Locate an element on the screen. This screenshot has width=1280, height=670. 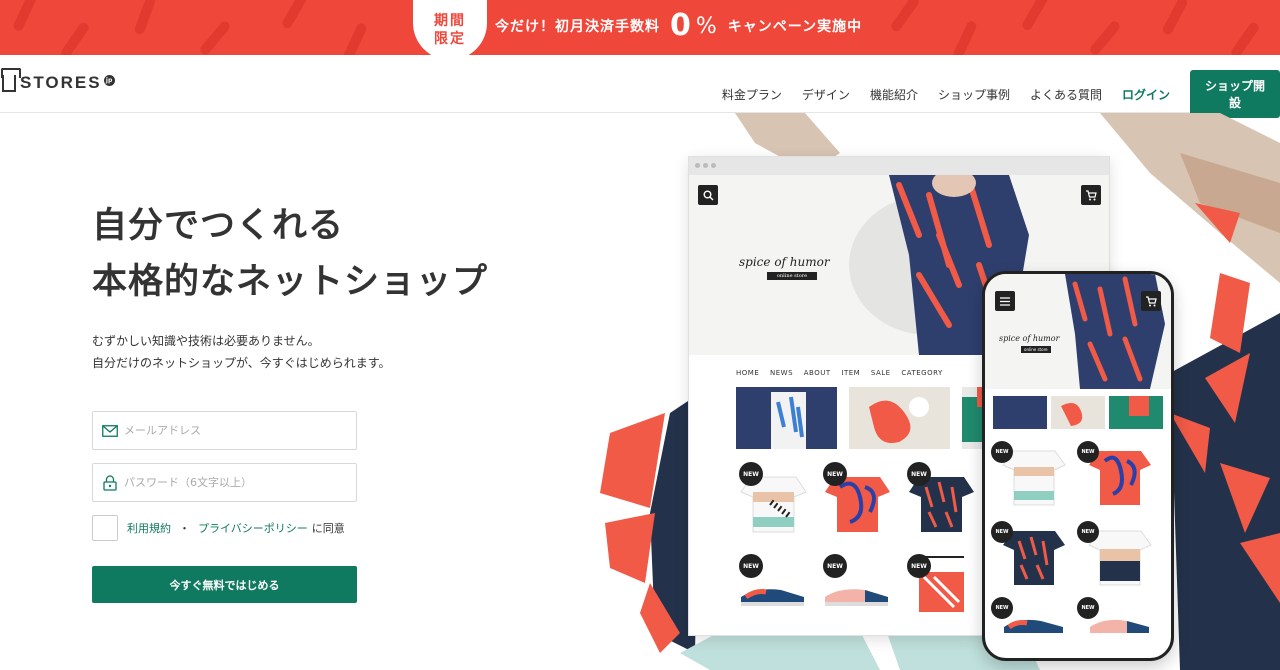
hero-sub-line2: 自分だけのネットショップが、今すぐはじめられます。 is located at coordinates (241, 363).